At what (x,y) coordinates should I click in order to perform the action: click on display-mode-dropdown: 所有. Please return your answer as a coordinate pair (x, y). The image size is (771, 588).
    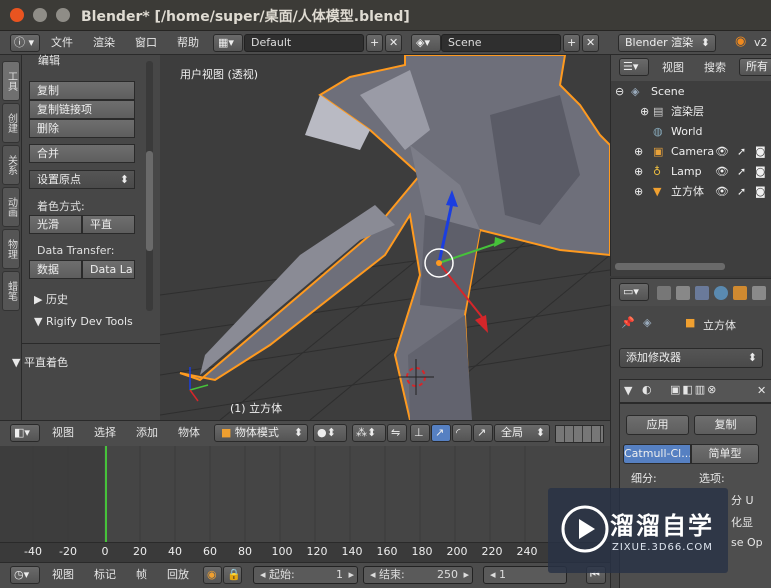
    Looking at the image, I should click on (755, 67).